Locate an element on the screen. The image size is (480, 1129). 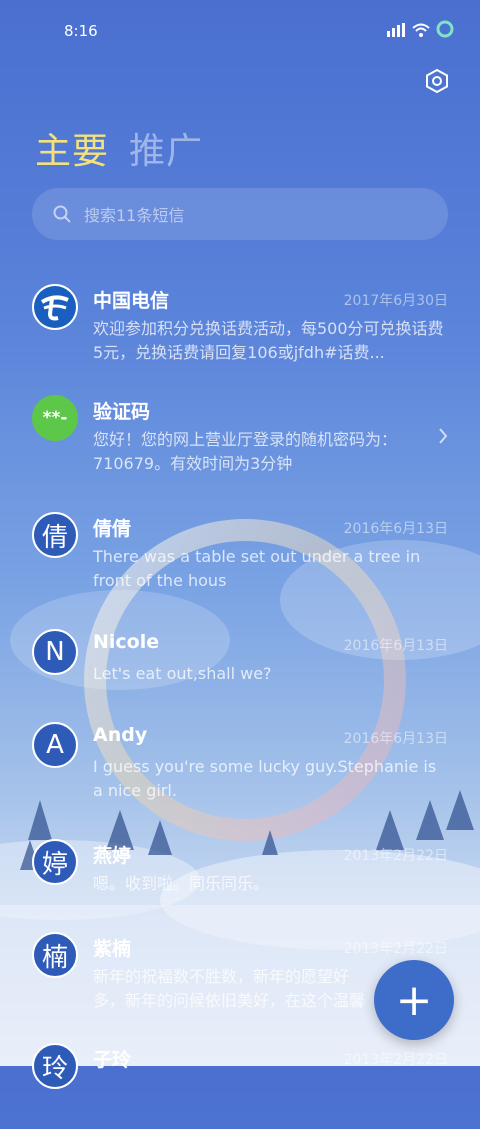
message-date: 2017年6月30日 is located at coordinates (395, 301).